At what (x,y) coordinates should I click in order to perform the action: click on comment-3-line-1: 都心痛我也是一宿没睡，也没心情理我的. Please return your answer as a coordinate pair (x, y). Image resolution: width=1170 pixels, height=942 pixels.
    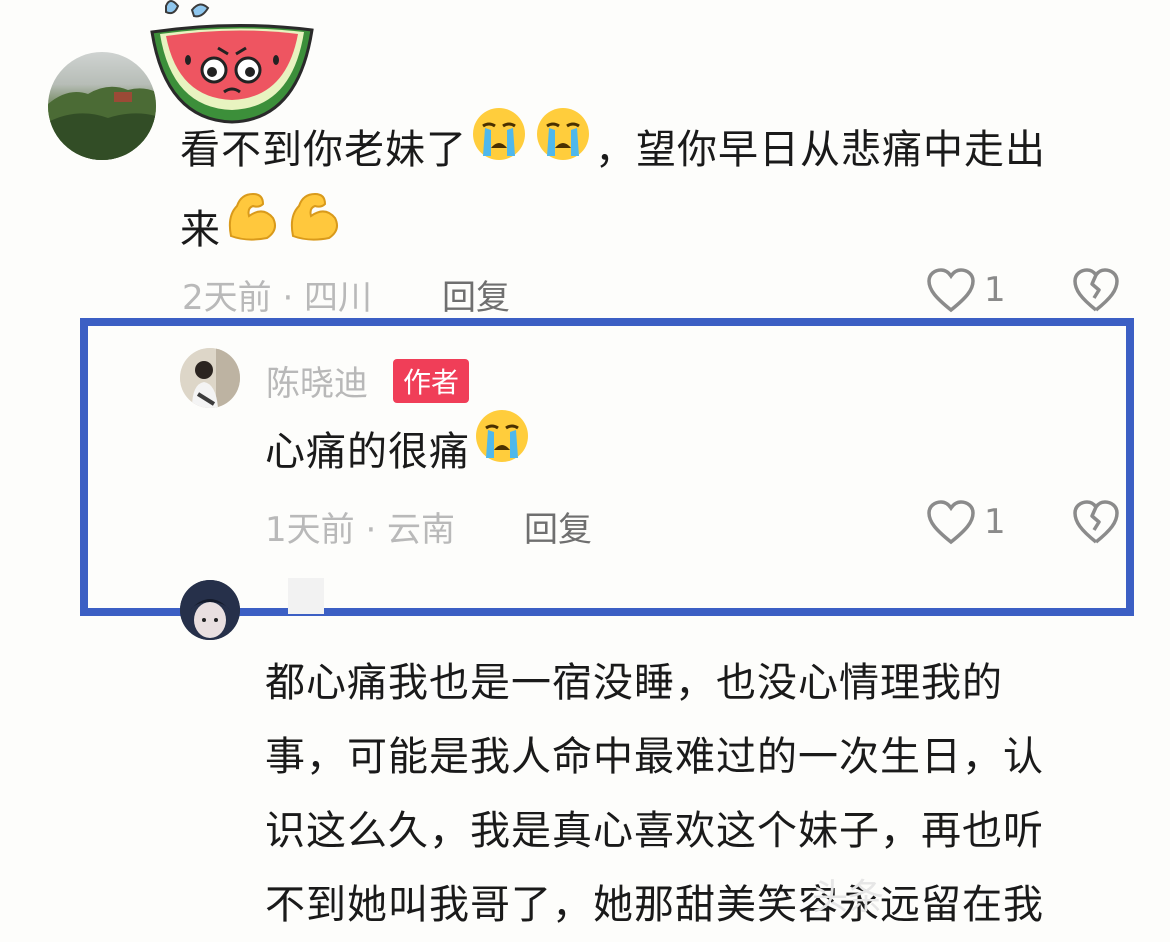
    Looking at the image, I should click on (634, 683).